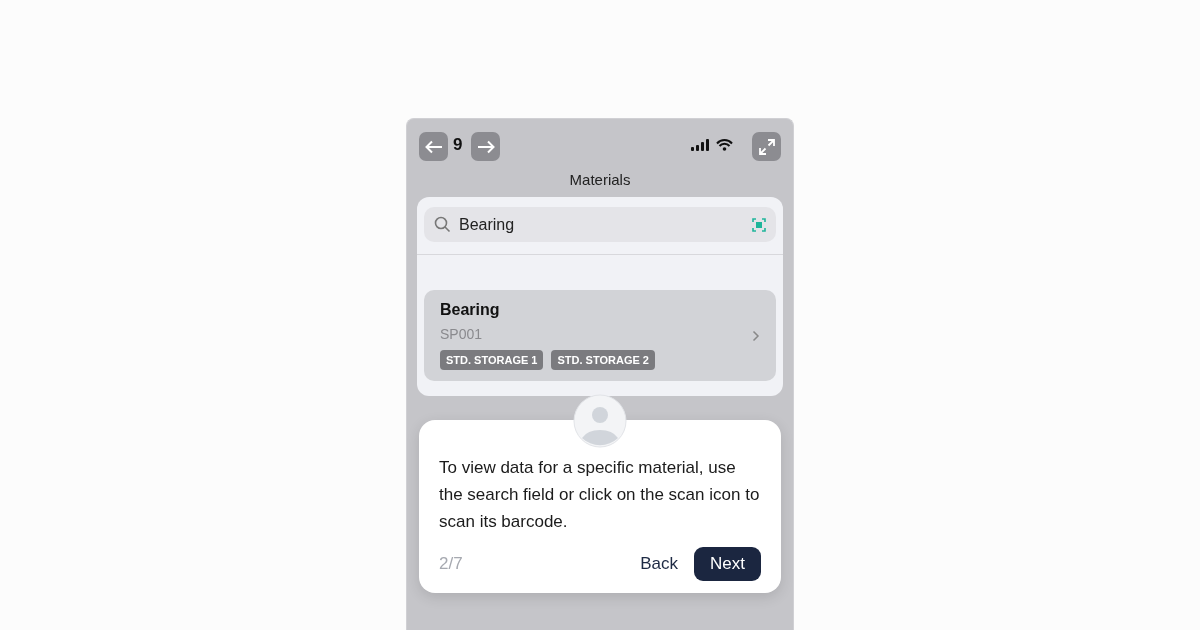 The width and height of the screenshot is (1200, 630). Describe the element at coordinates (600, 180) in the screenshot. I see `screen-title: Materials` at that location.